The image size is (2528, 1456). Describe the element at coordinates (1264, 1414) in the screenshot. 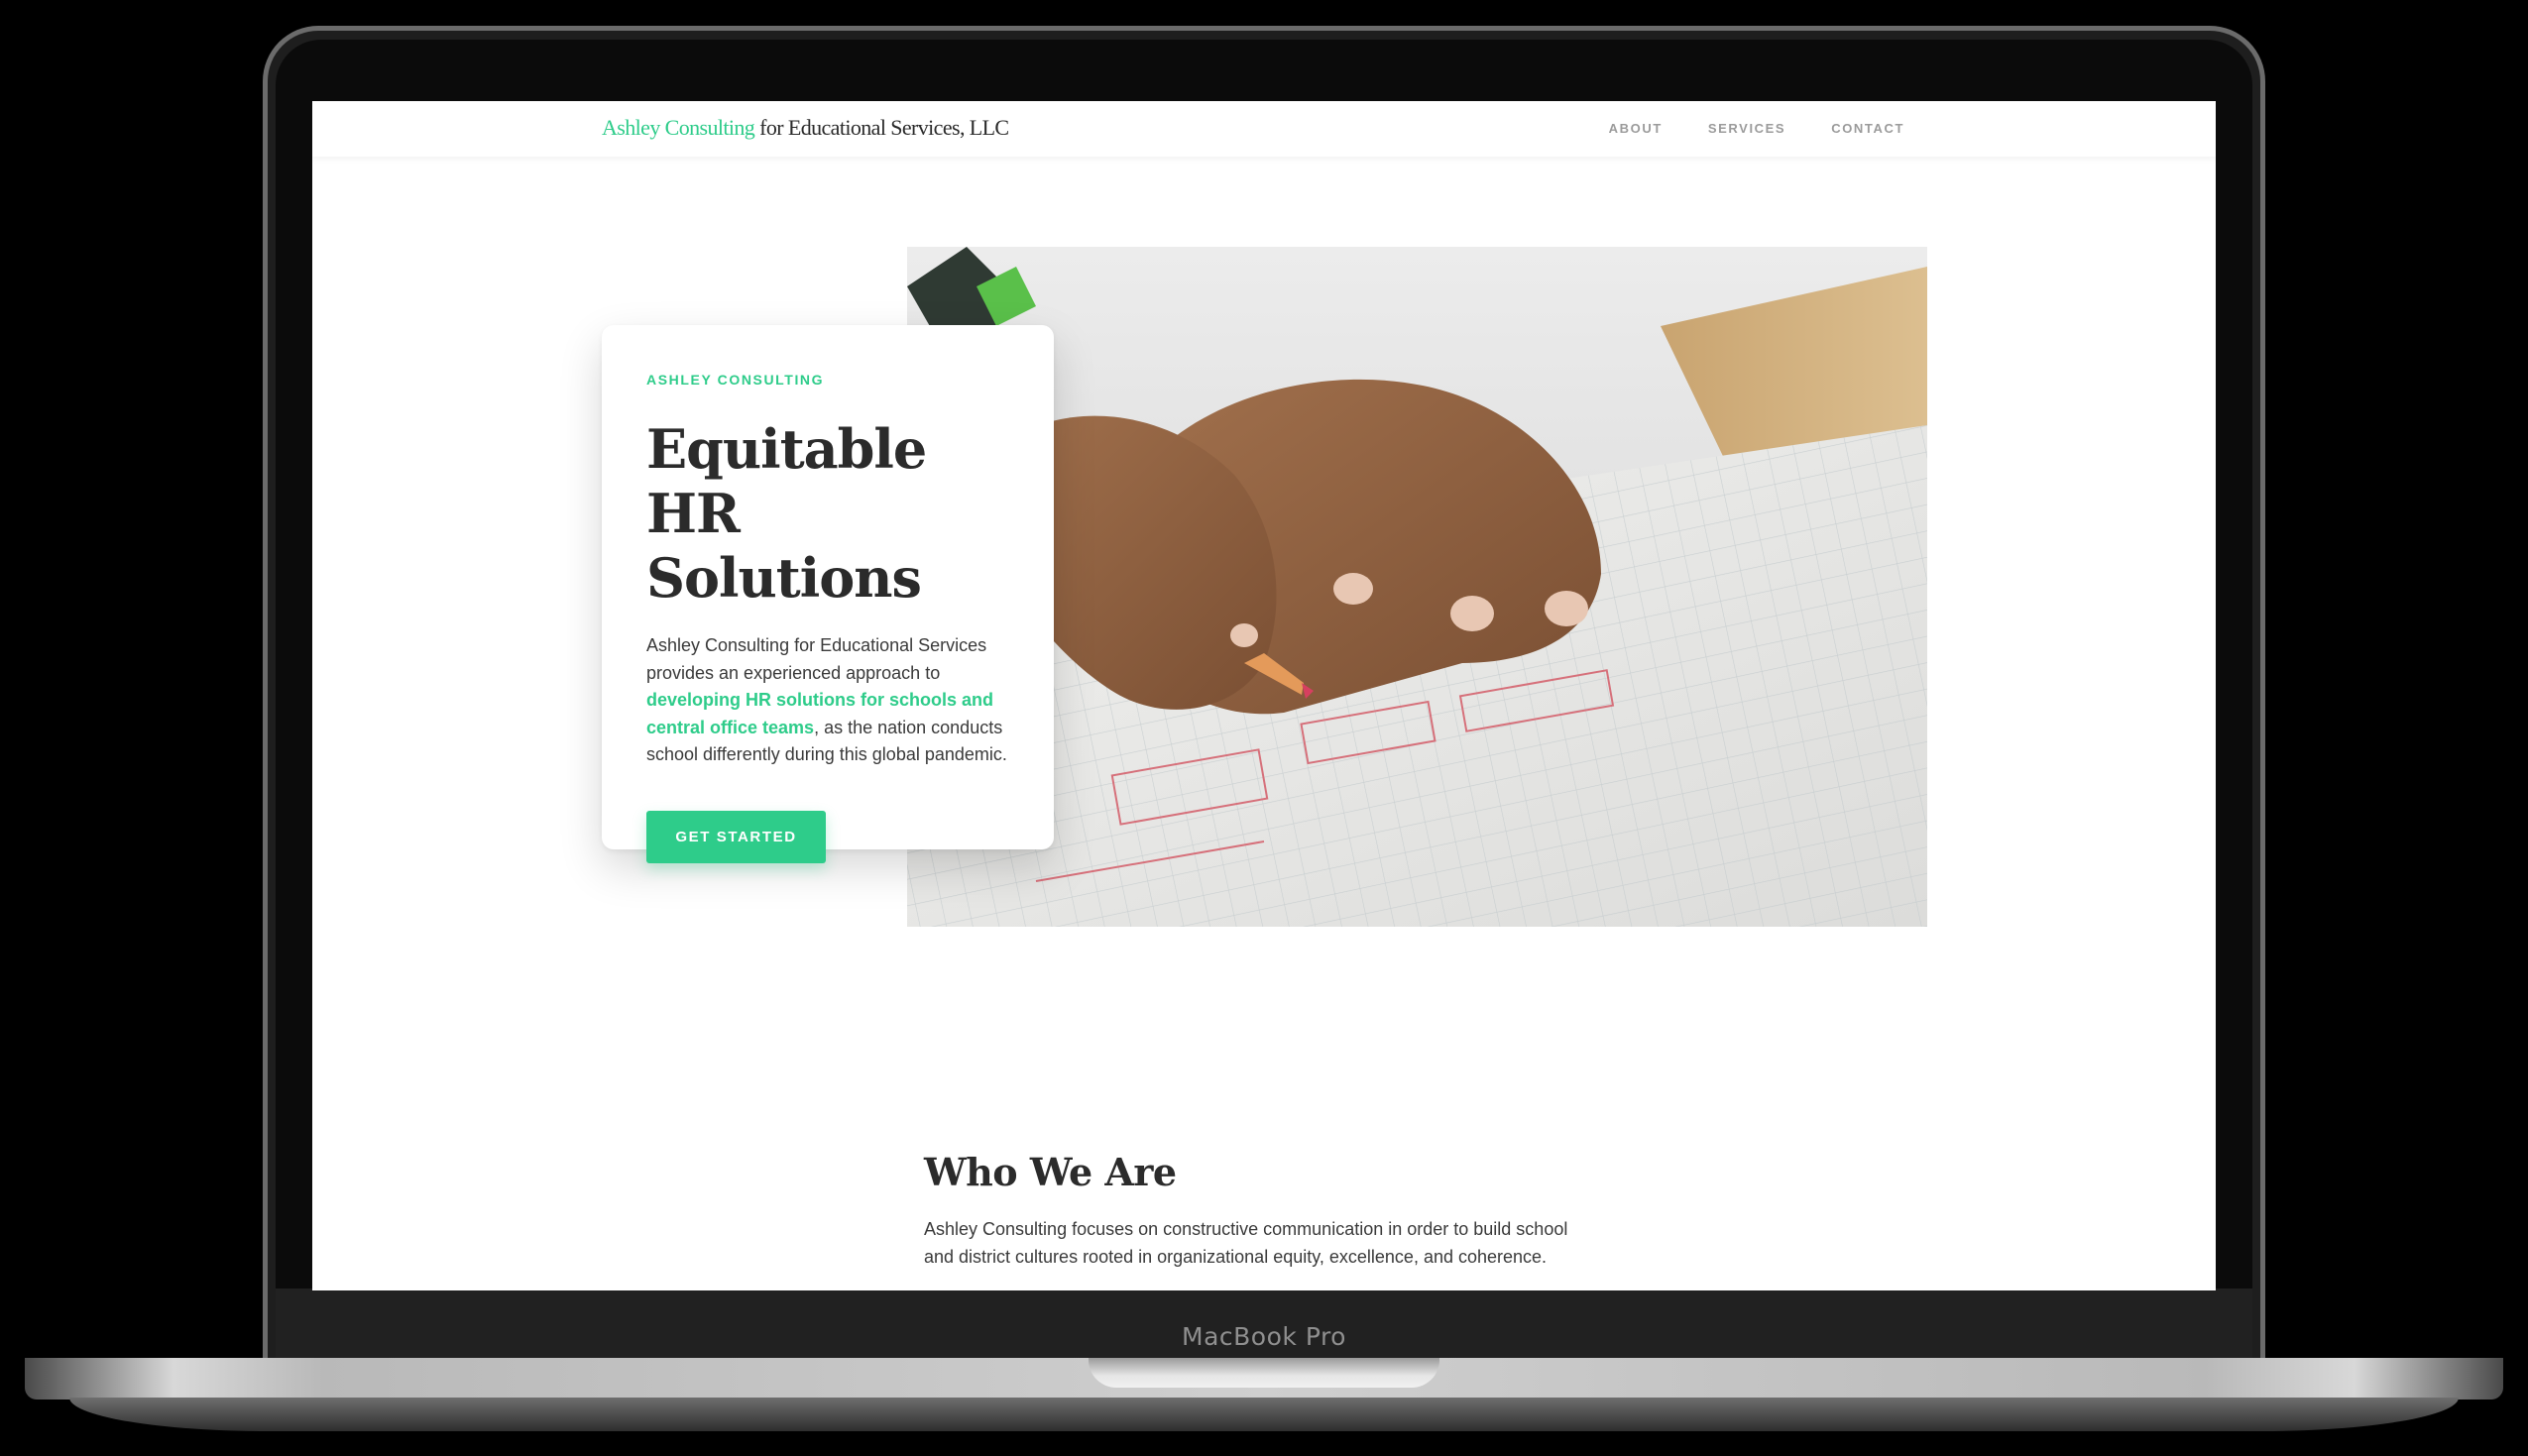

I see `laptop-base-bottom` at that location.